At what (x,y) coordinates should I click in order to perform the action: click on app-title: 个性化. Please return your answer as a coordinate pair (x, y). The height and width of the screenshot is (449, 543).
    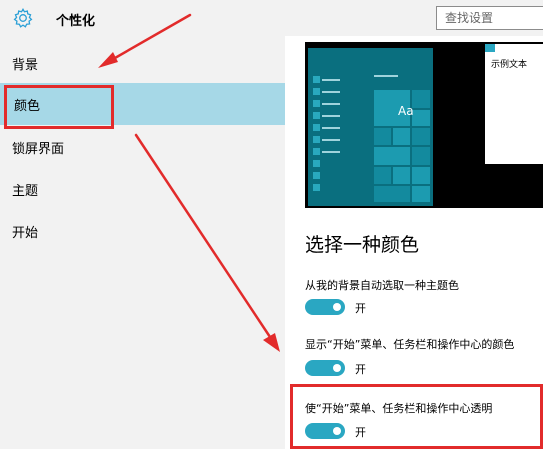
    Looking at the image, I should click on (76, 21).